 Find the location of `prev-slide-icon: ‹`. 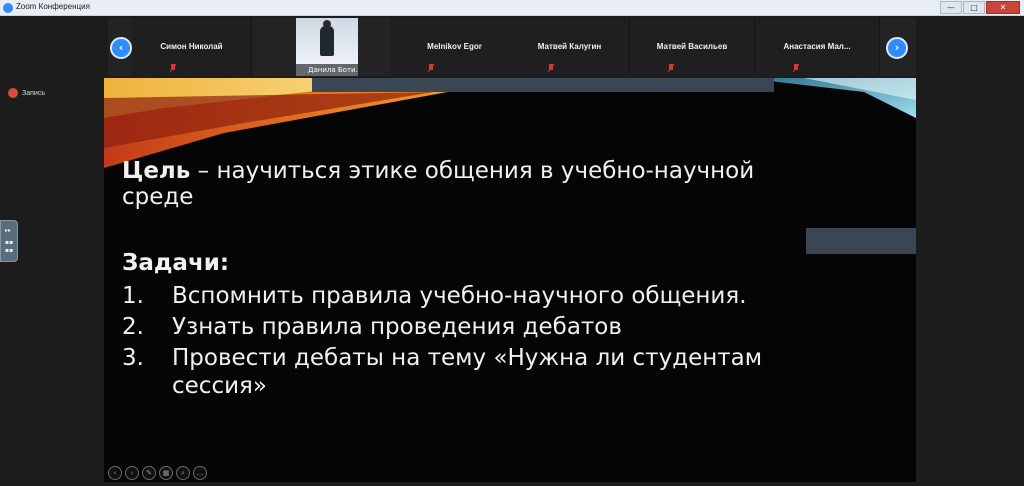

prev-slide-icon: ‹ is located at coordinates (115, 473).